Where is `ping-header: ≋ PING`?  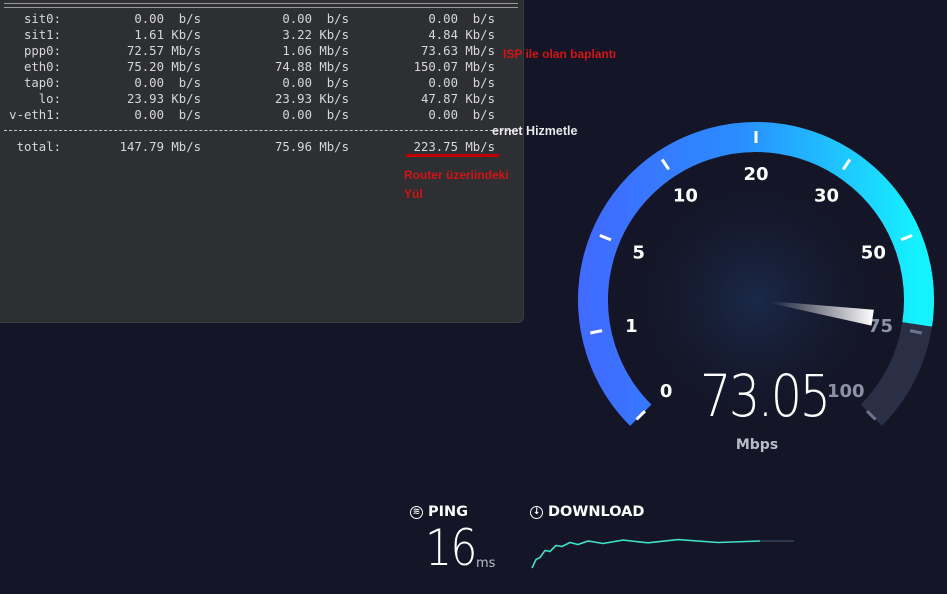 ping-header: ≋ PING is located at coordinates (439, 512).